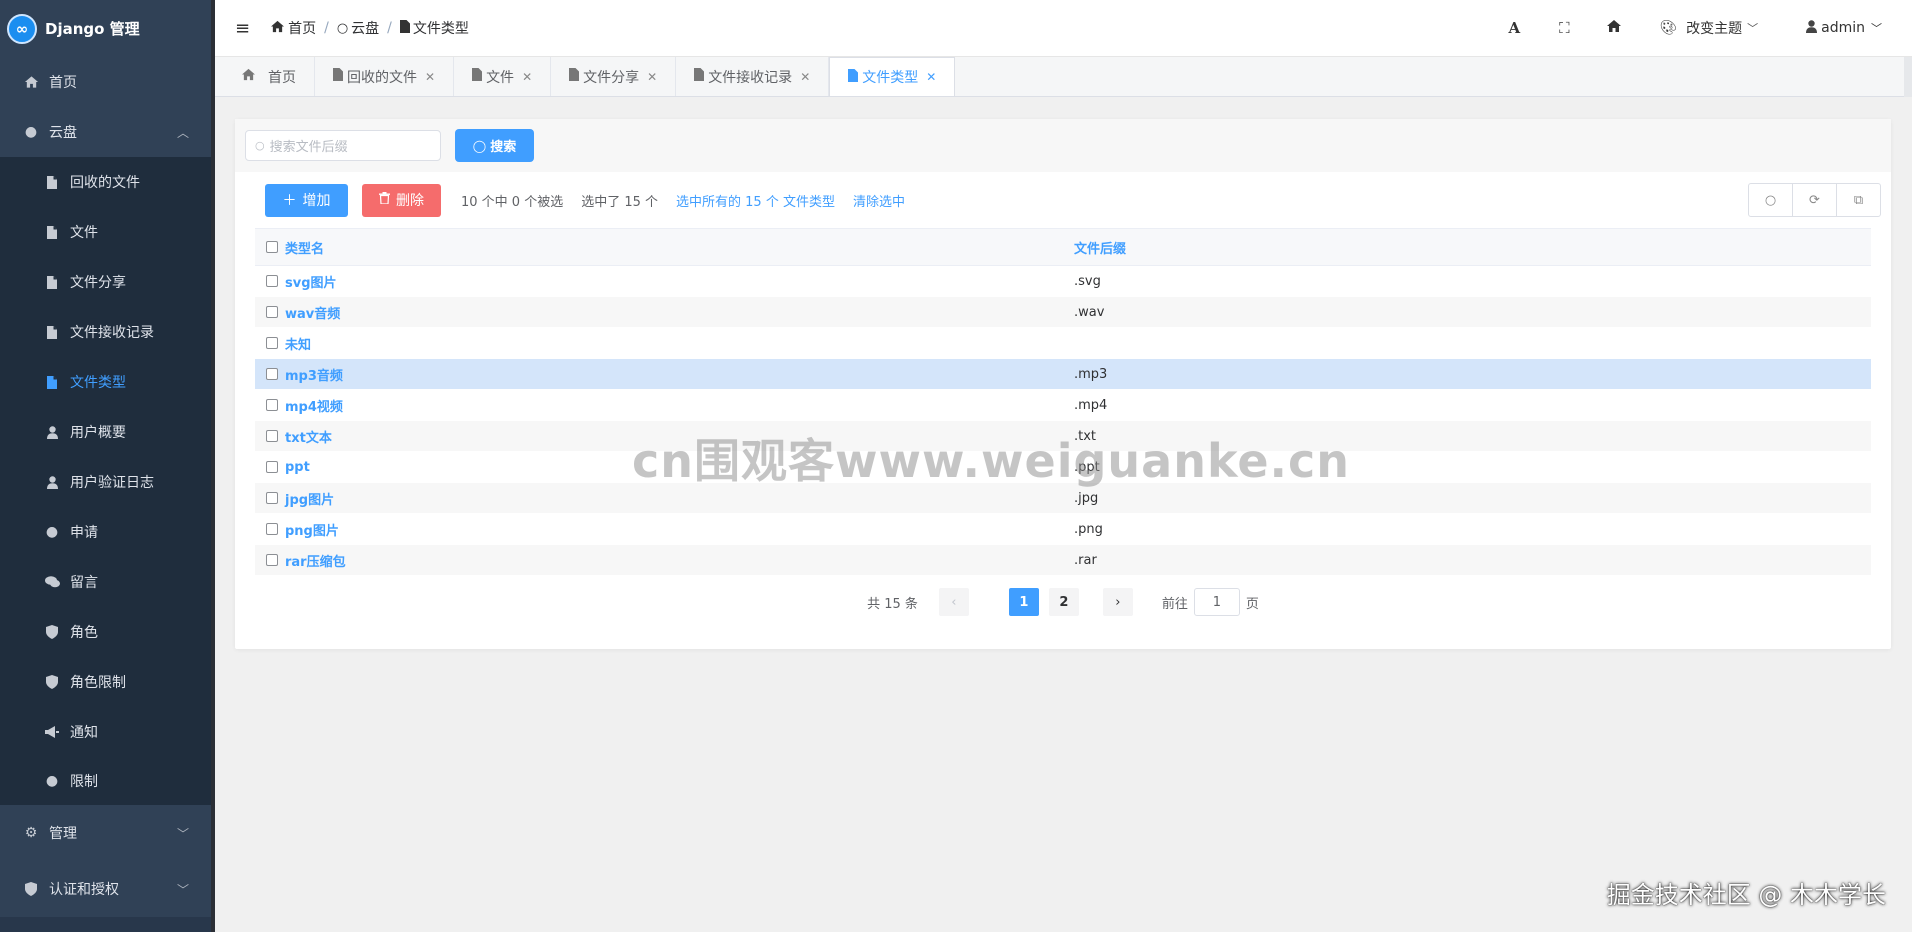  Describe the element at coordinates (105, 582) in the screenshot. I see `sidebar-item-9: 留言` at that location.